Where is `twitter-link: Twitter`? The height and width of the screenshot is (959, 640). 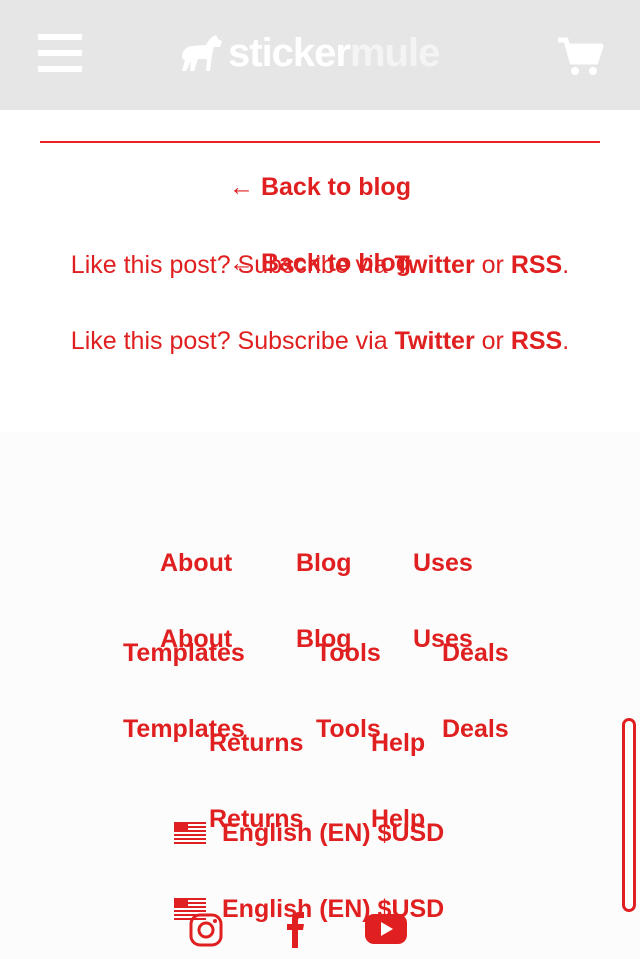
twitter-link: Twitter is located at coordinates (435, 341).